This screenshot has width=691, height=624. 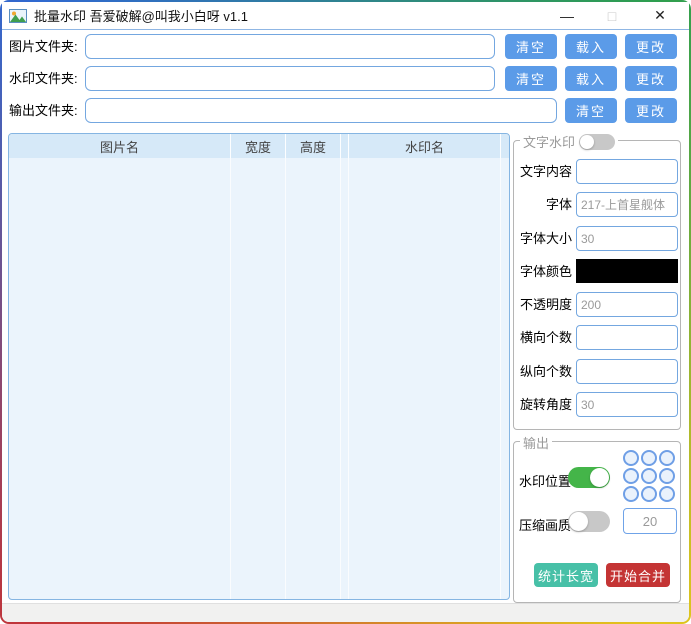 What do you see at coordinates (43, 78) in the screenshot?
I see `watermark-folder-label: 水印文件夹:` at bounding box center [43, 78].